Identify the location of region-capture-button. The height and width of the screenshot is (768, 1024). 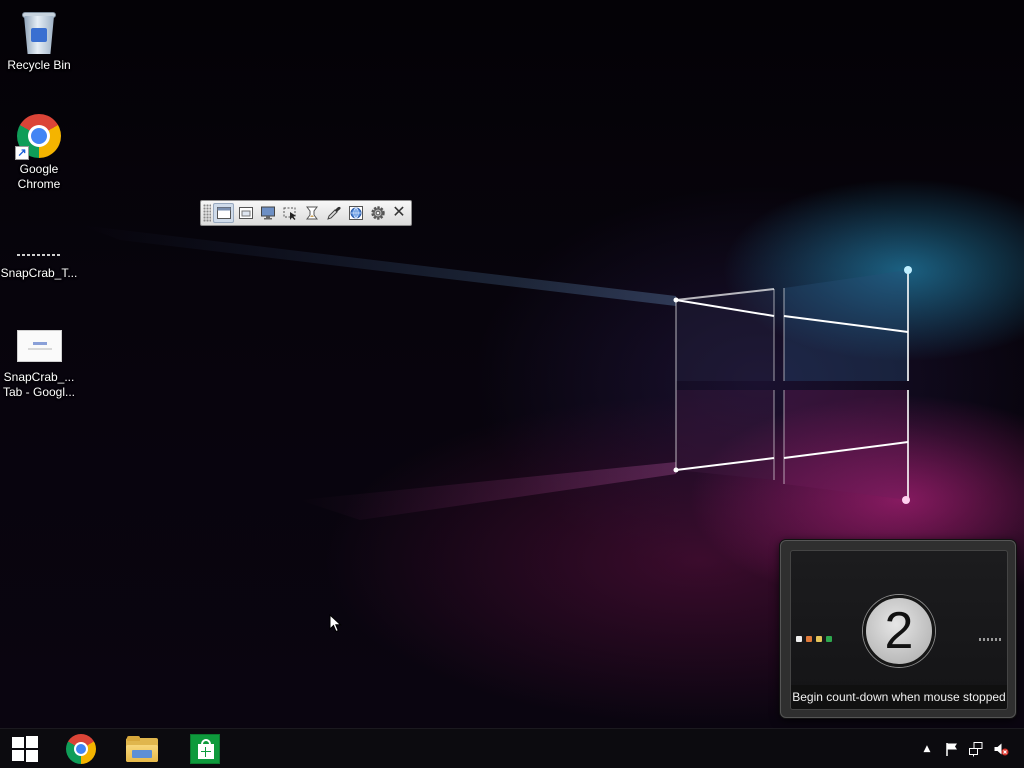
(289, 213).